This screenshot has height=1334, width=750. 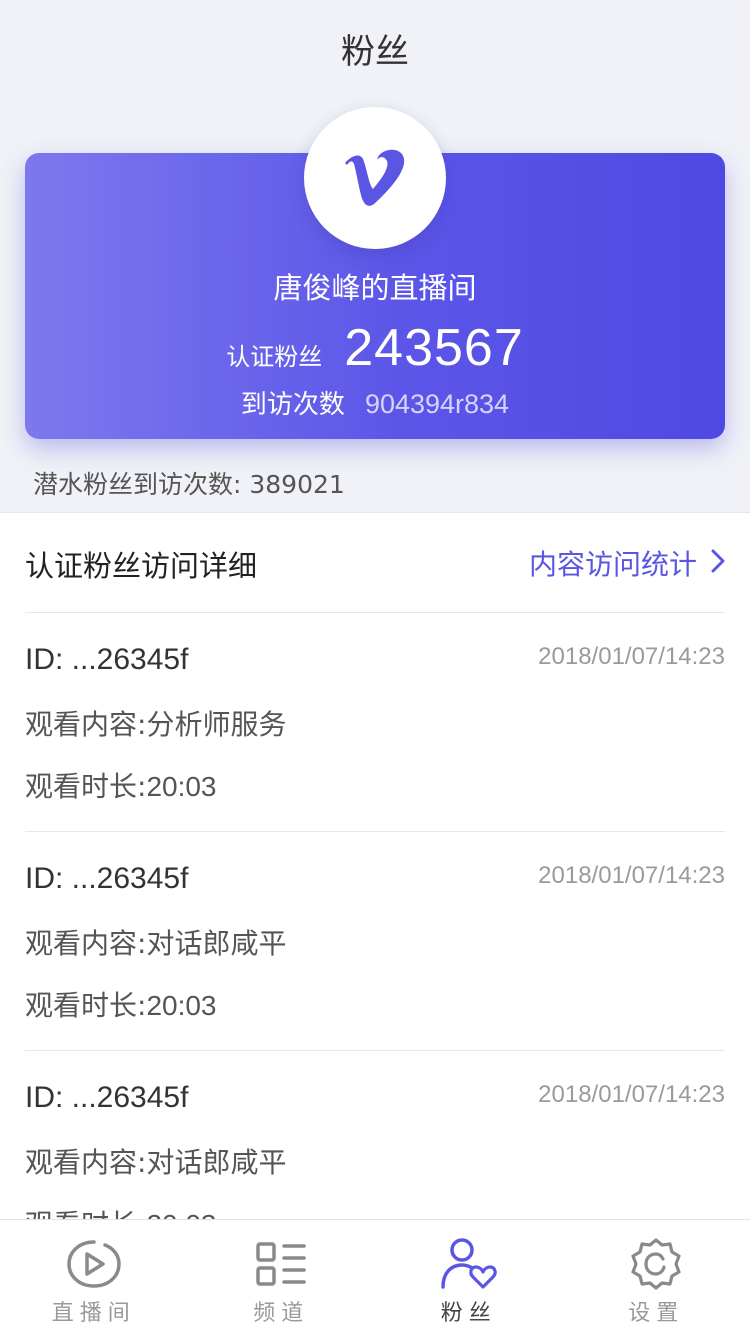 What do you see at coordinates (292, 405) in the screenshot?
I see `visits-label: 到访次数` at bounding box center [292, 405].